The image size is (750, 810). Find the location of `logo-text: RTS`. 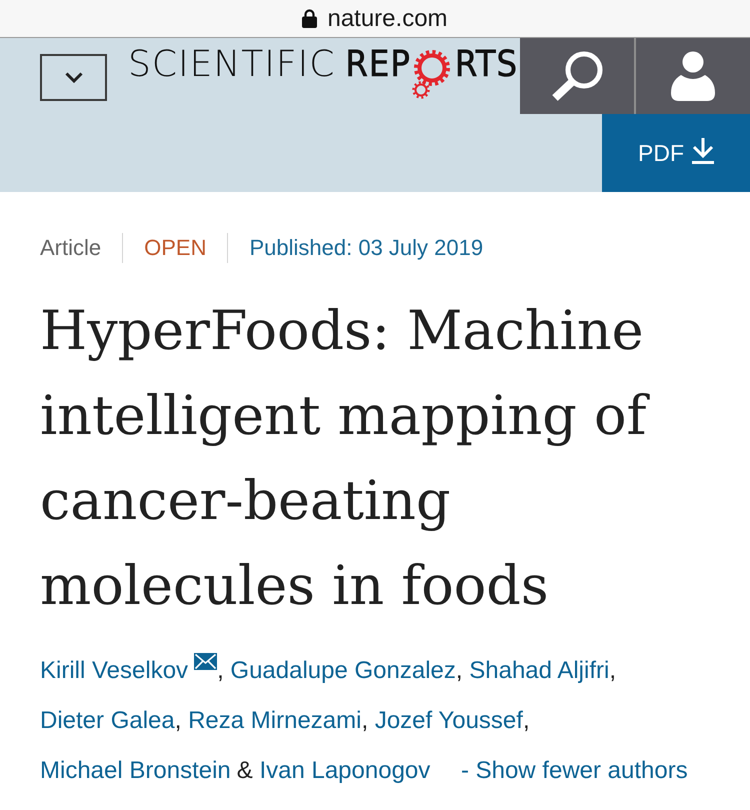

logo-text: RTS is located at coordinates (486, 65).